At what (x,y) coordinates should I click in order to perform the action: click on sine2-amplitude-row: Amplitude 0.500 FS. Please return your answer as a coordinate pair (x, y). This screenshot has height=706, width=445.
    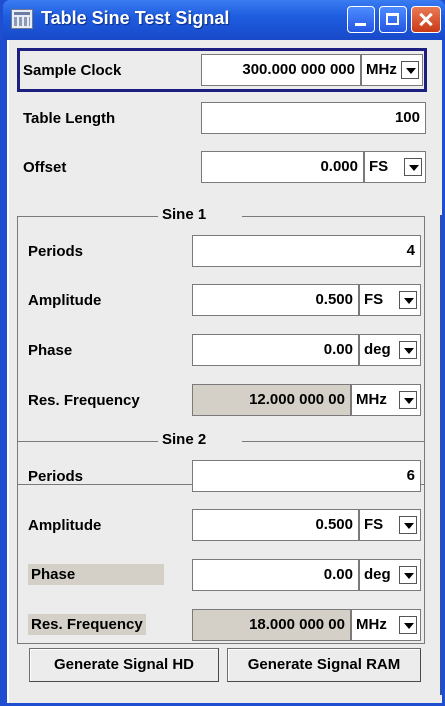
    Looking at the image, I should click on (224, 526).